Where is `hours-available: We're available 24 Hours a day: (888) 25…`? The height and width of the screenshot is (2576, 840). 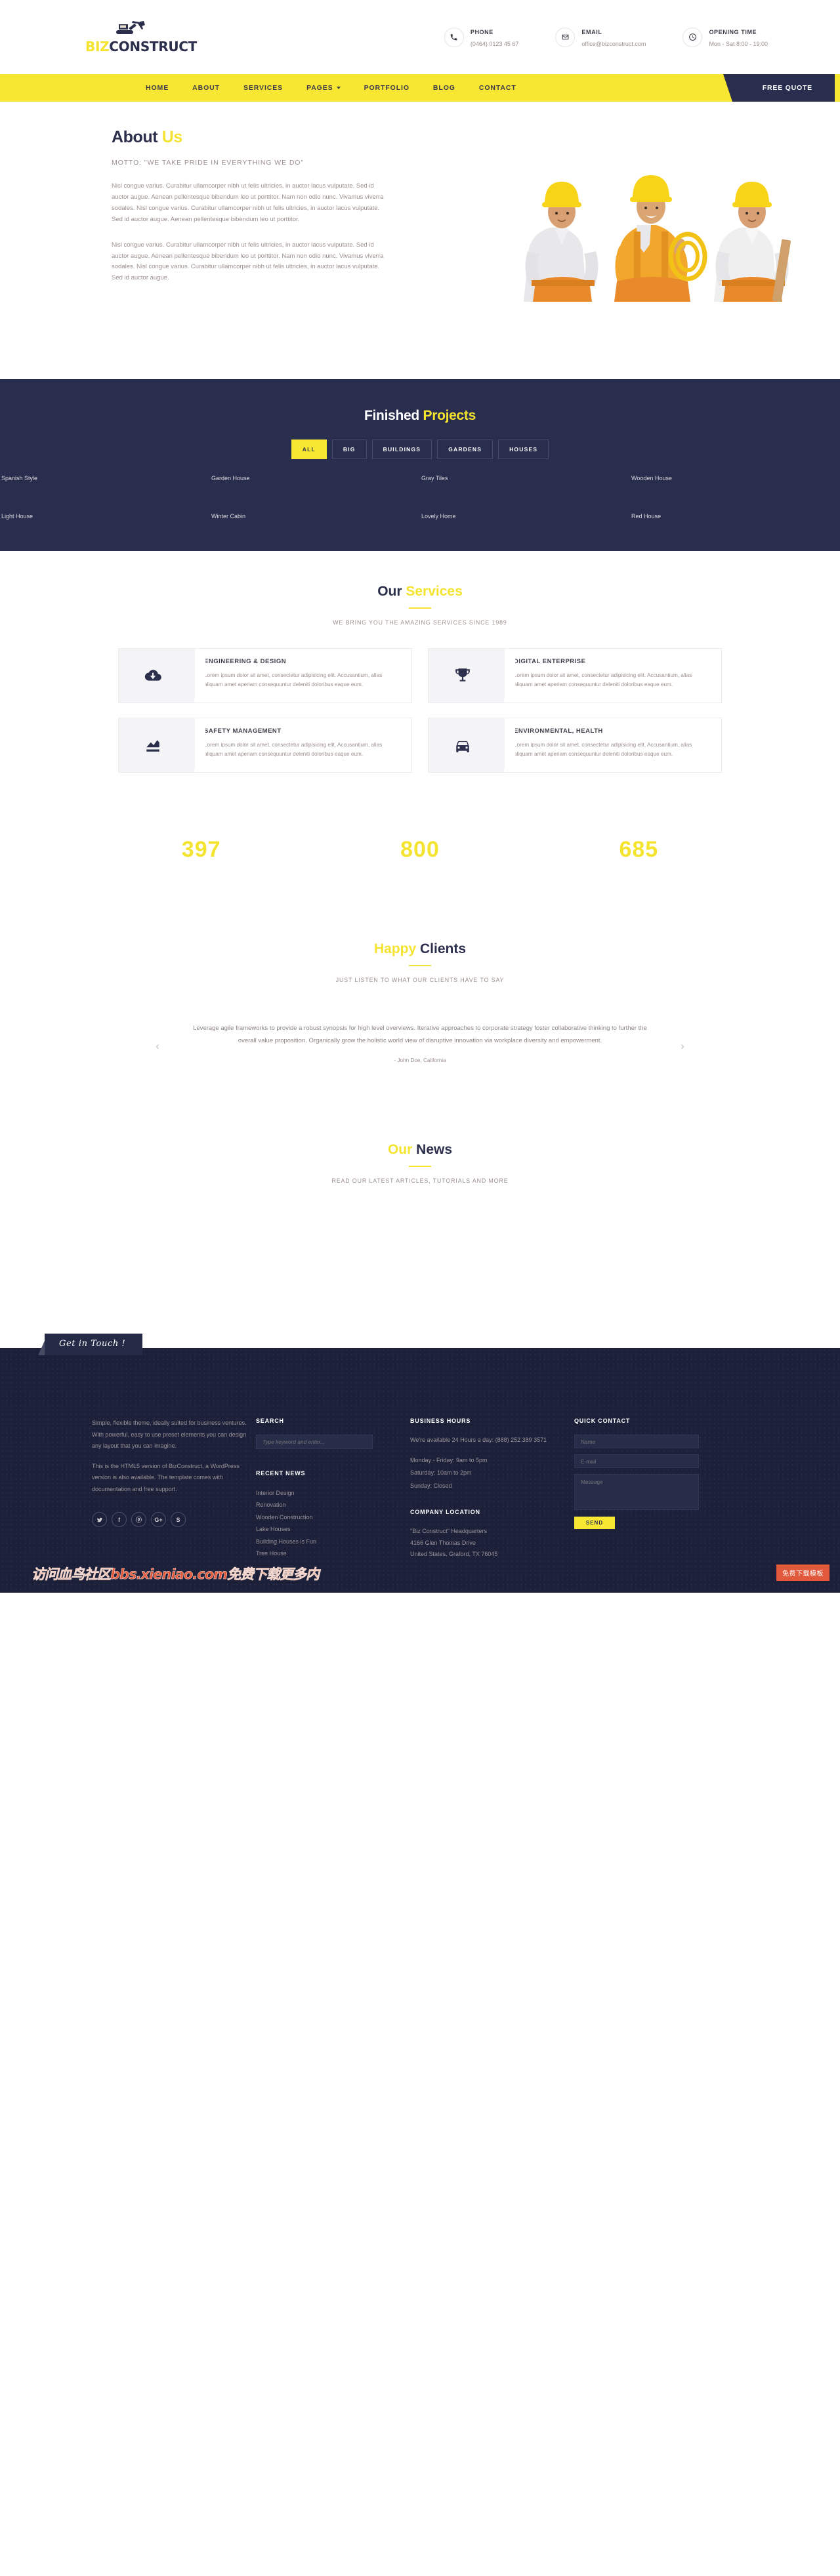
hours-available: We're available 24 Hours a day: (888) 25… is located at coordinates (478, 1441).